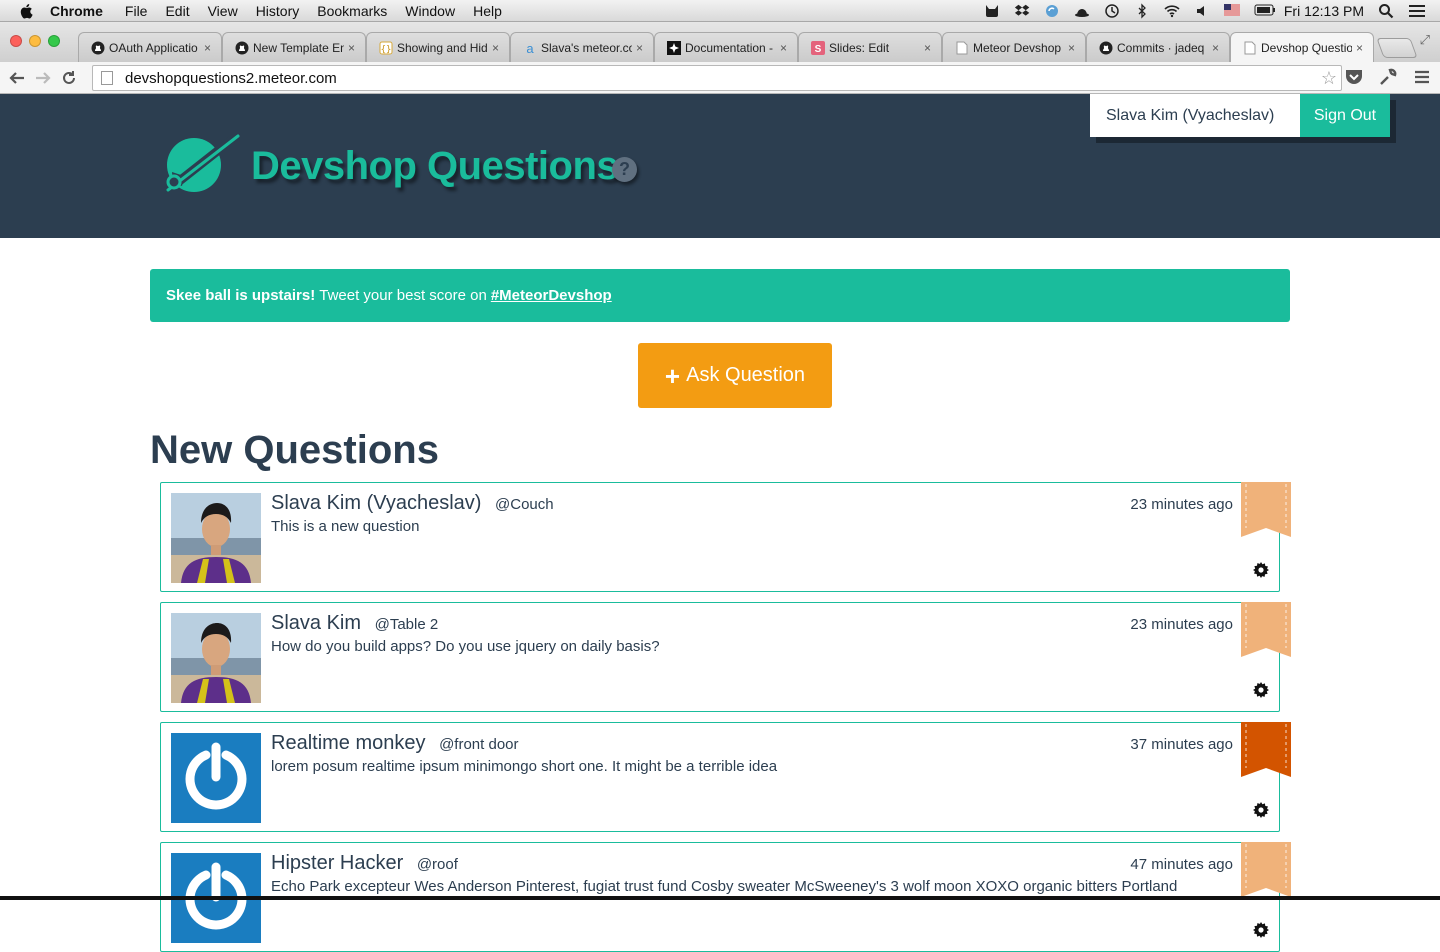 The image size is (1440, 952). I want to click on reload-button, so click(69, 78).